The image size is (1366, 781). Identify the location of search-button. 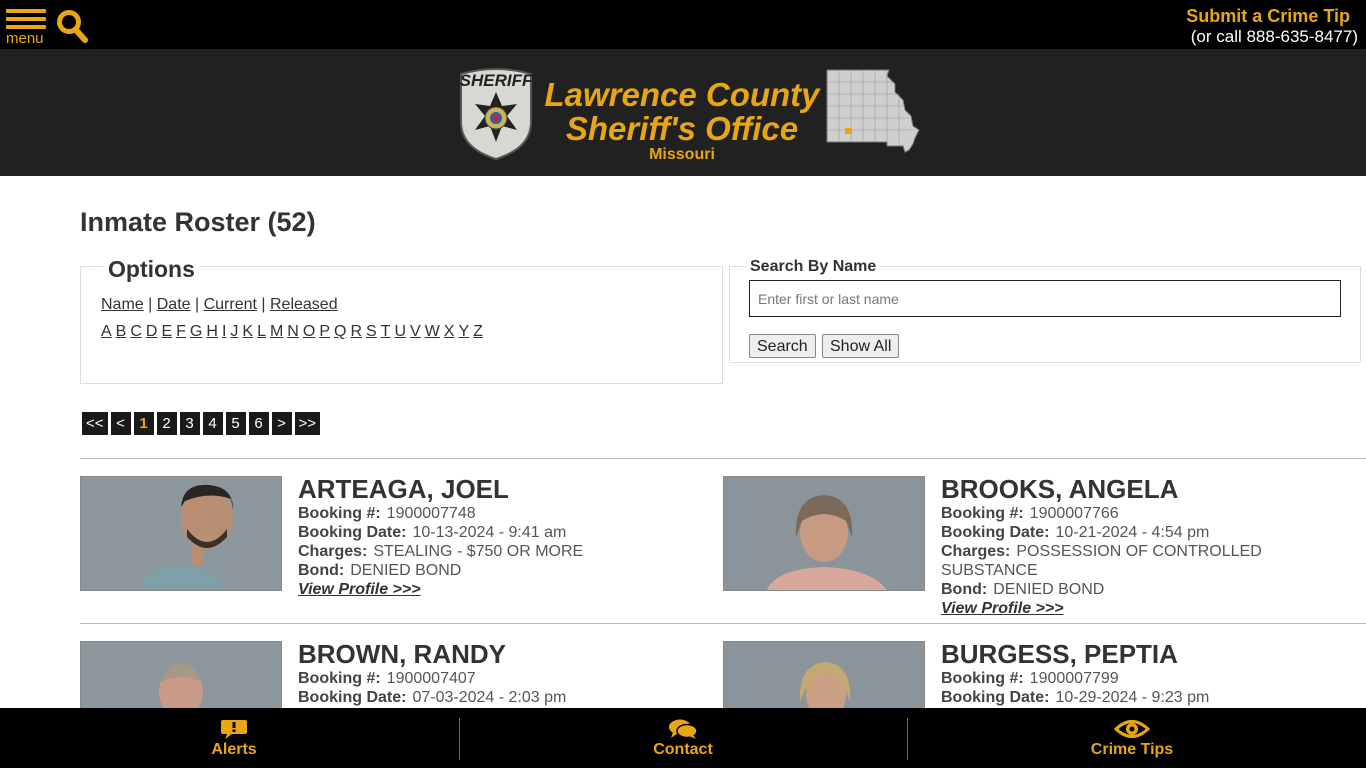
(72, 26).